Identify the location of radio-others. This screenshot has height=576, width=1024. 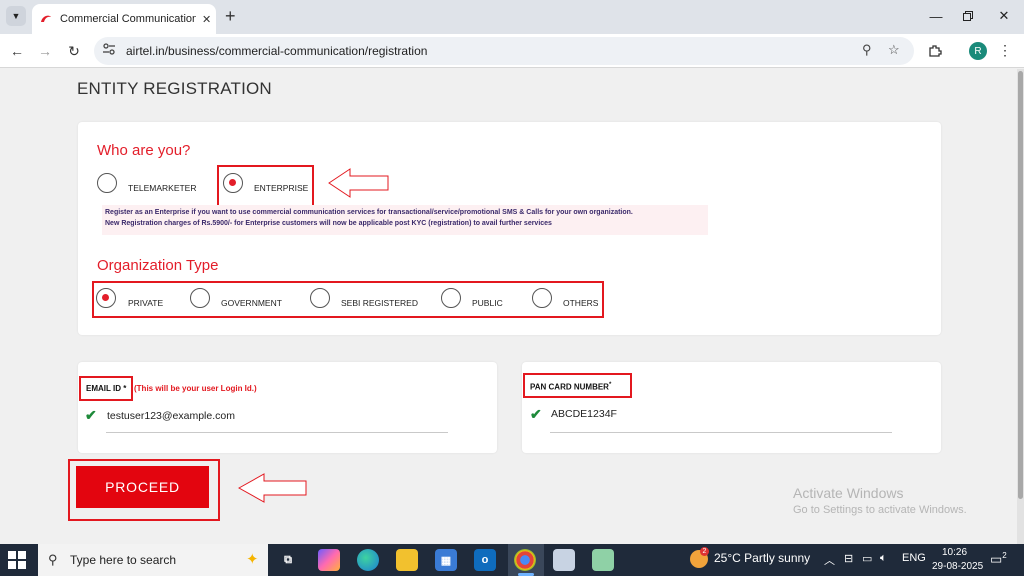
(542, 298).